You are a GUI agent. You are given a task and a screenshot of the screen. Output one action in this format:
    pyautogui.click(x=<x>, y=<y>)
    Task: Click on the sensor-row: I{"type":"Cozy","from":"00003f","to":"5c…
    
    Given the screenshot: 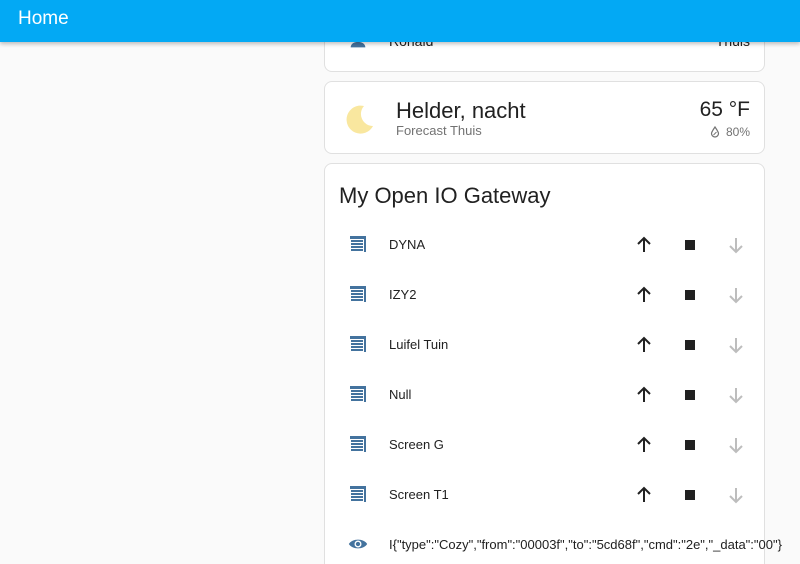 What is the action you would take?
    pyautogui.click(x=553, y=542)
    